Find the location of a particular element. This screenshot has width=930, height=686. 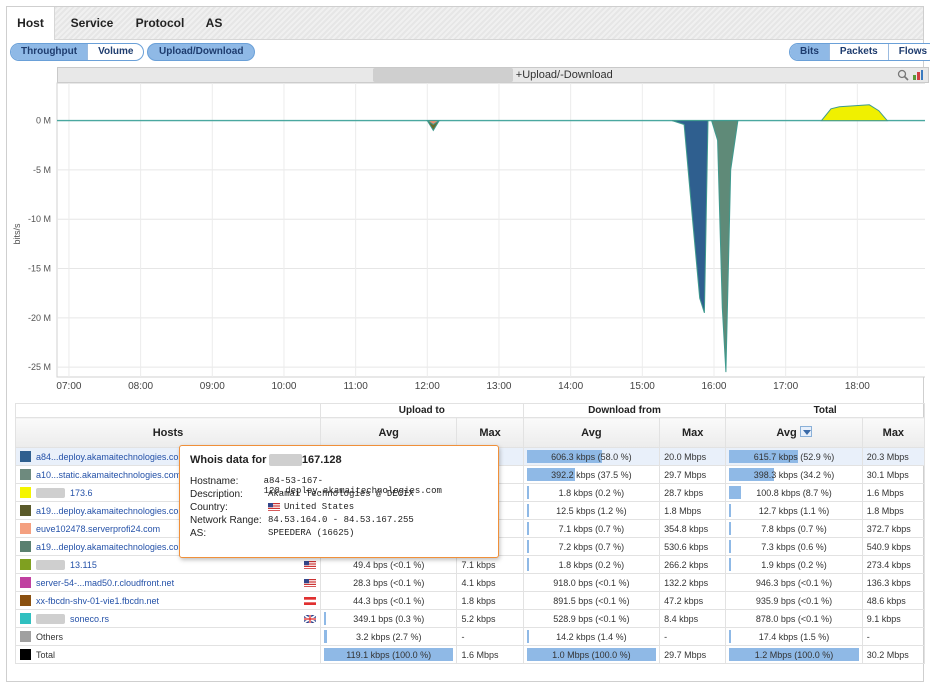

host-link: xx-fbcdn-shv-01-vie1.fbcdn.net is located at coordinates (97, 601).